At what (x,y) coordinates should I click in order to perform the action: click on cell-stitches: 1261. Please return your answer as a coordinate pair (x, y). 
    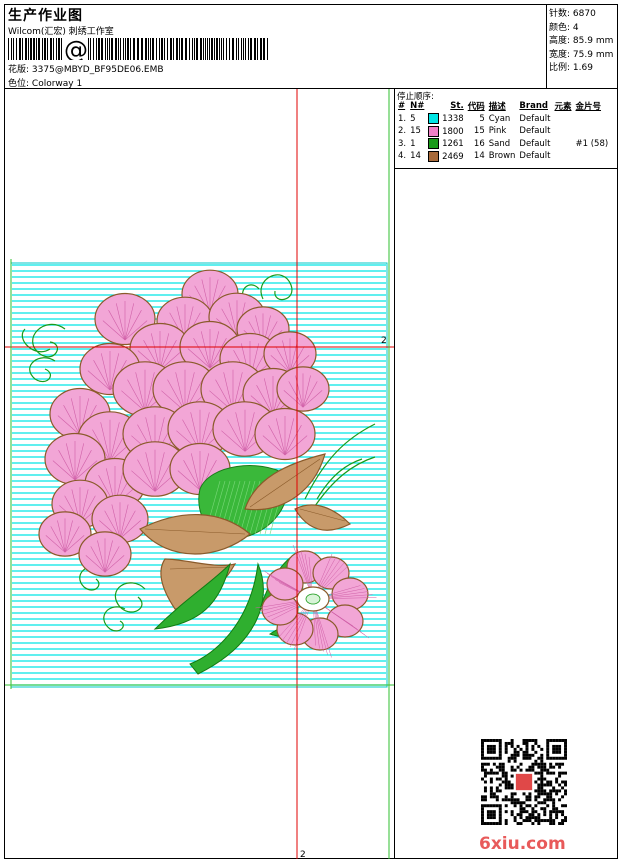
    Looking at the image, I should click on (445, 144).